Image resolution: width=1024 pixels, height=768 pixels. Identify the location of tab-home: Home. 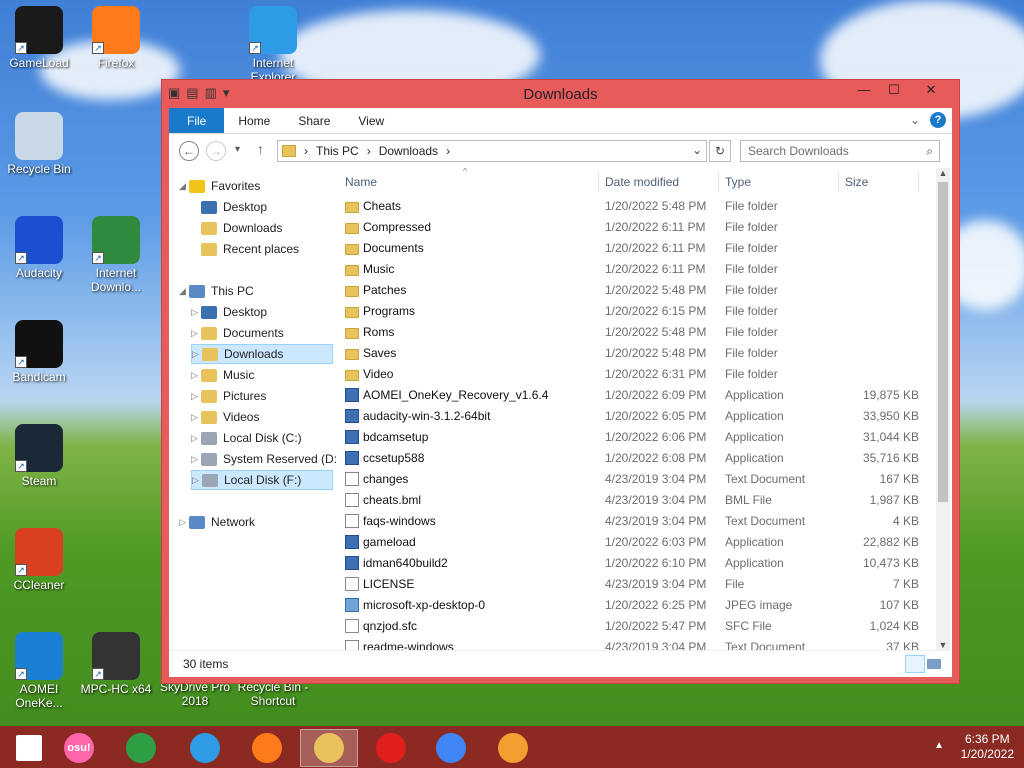
(254, 120).